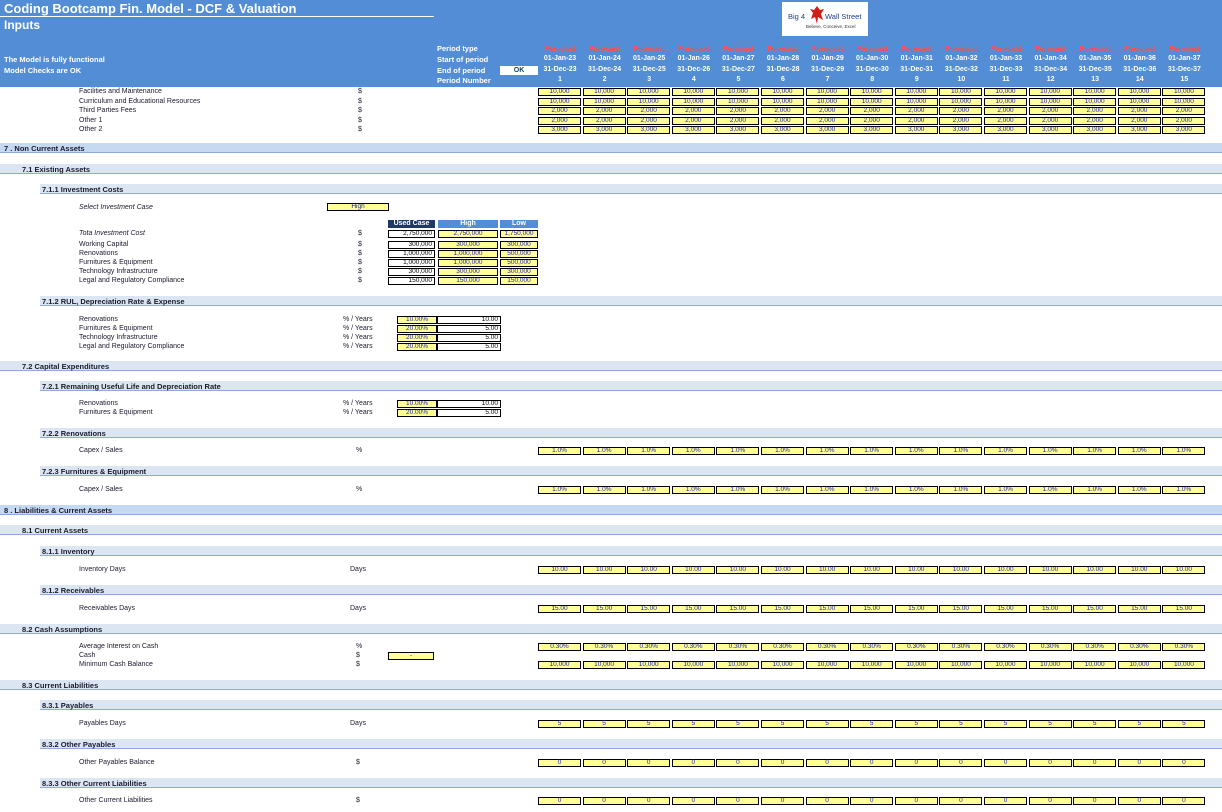  What do you see at coordinates (417, 347) in the screenshot?
I see `depreciation-rate-cell: 20.00%` at bounding box center [417, 347].